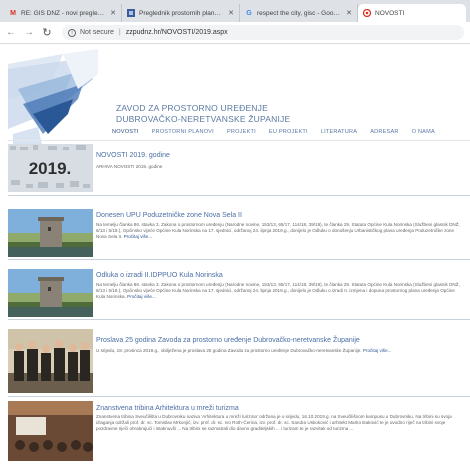 The image size is (470, 466). Describe the element at coordinates (97, 32) in the screenshot. I see `security-label: Not secure` at that location.